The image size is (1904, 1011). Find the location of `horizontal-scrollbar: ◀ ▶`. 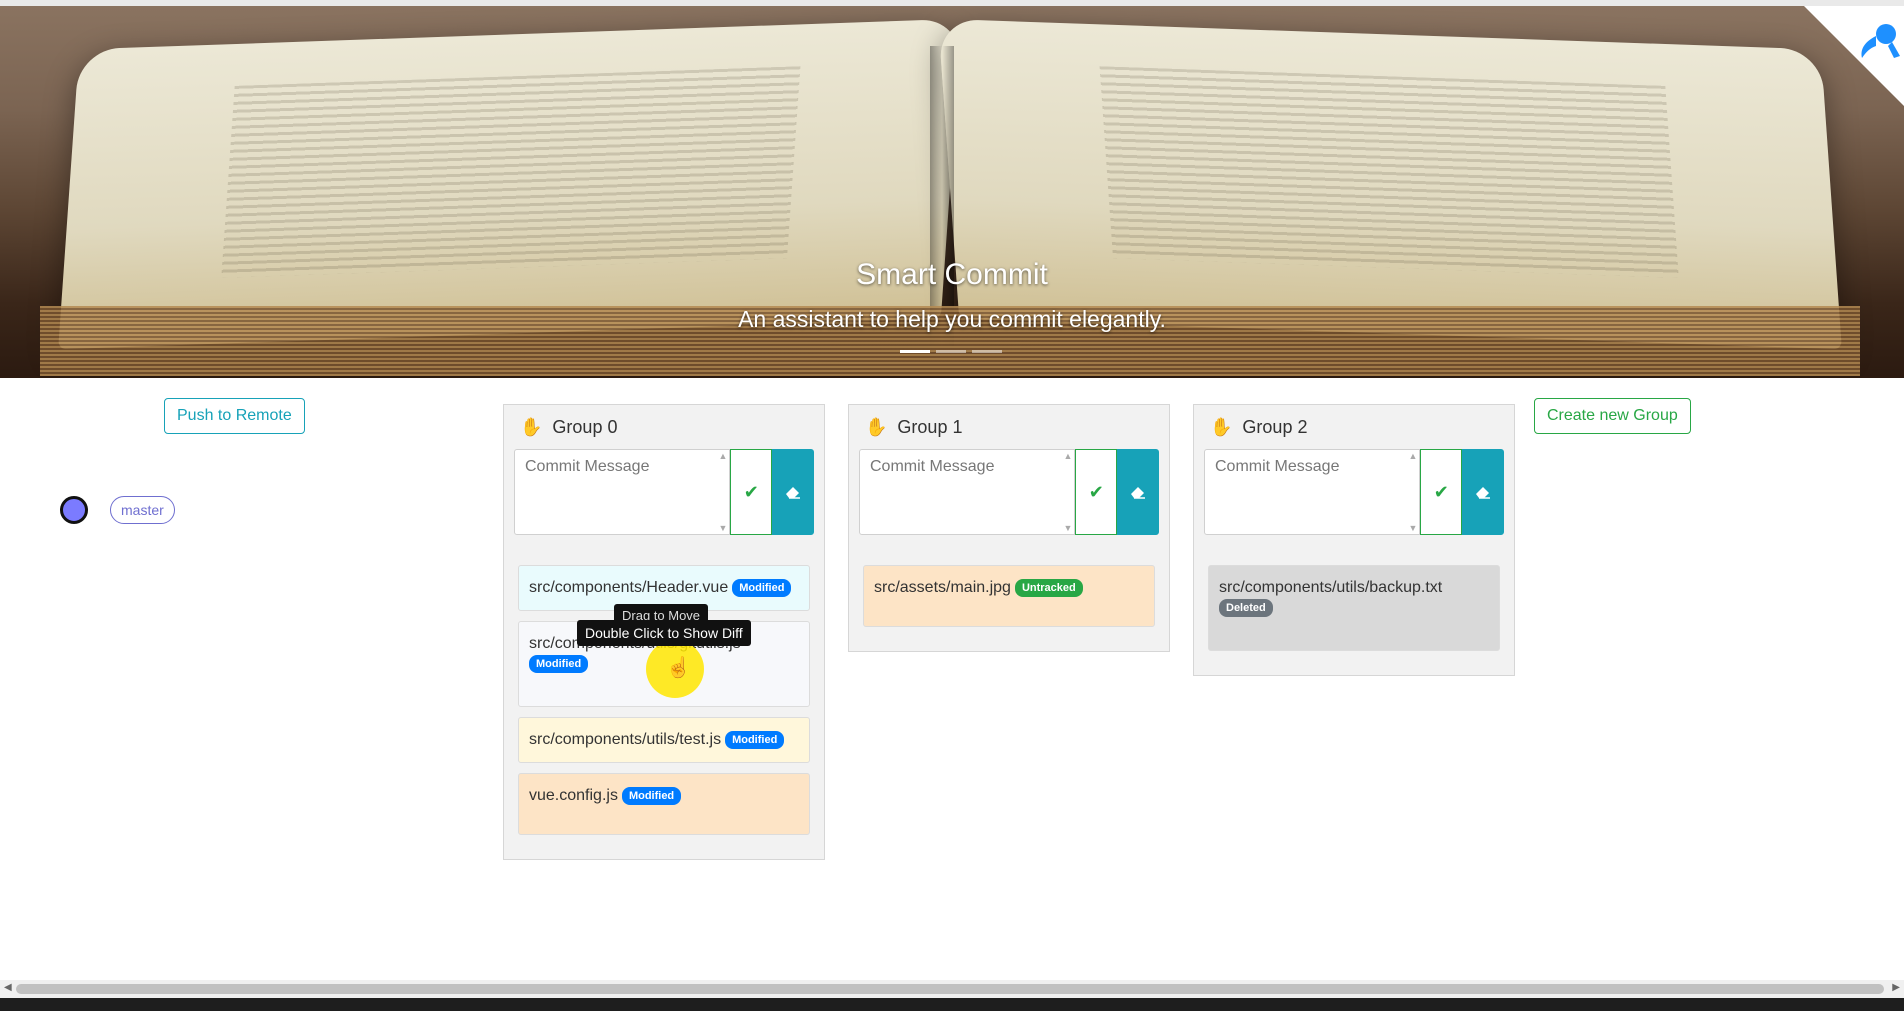

horizontal-scrollbar: ◀ ▶ is located at coordinates (952, 989).